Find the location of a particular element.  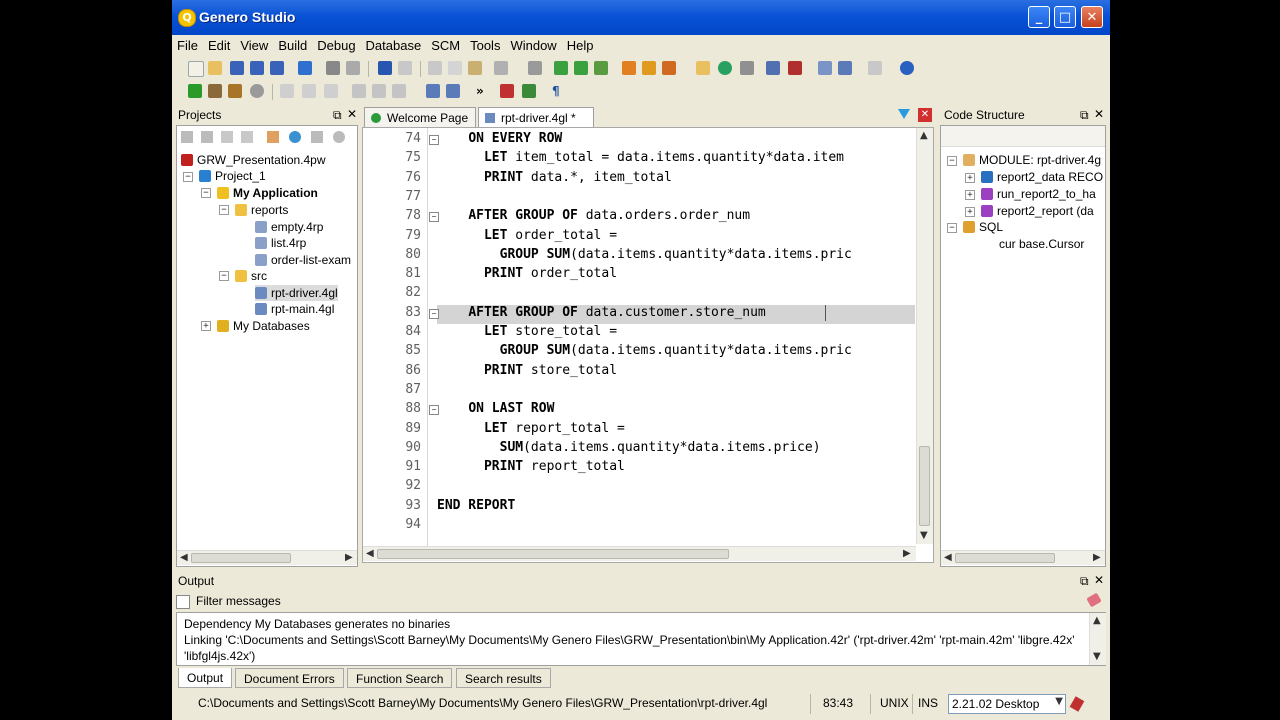

tree-item-databases: My Databases is located at coordinates (263, 326).